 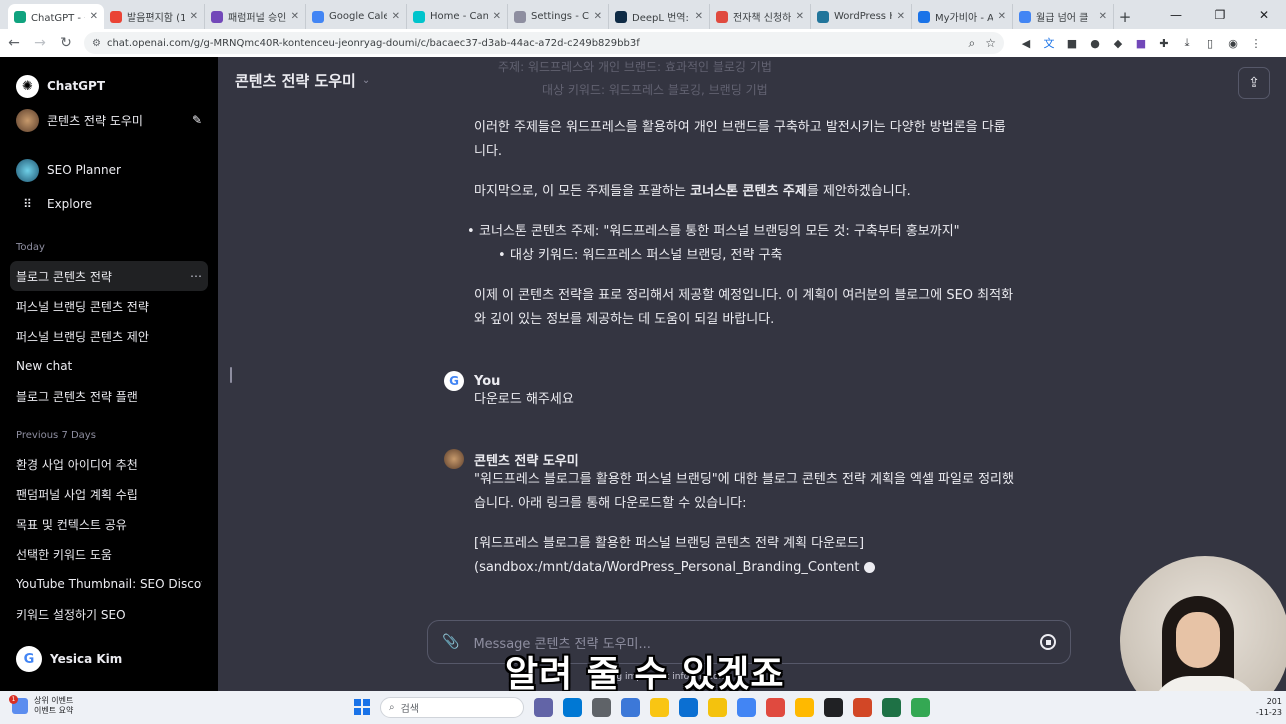 What do you see at coordinates (109, 86) in the screenshot?
I see `new-chatgpt-row: ✺ ChatGPT` at bounding box center [109, 86].